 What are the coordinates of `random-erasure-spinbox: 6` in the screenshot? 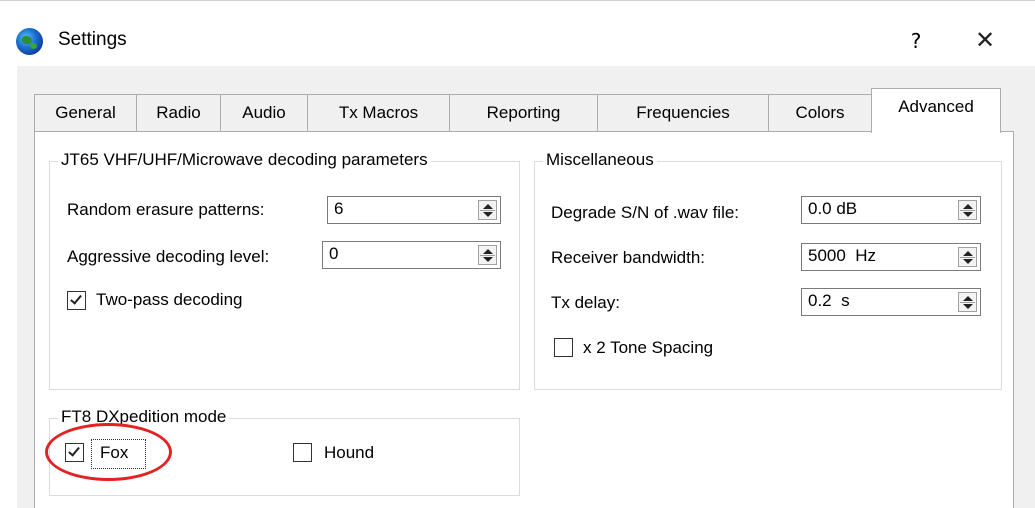 It's located at (414, 210).